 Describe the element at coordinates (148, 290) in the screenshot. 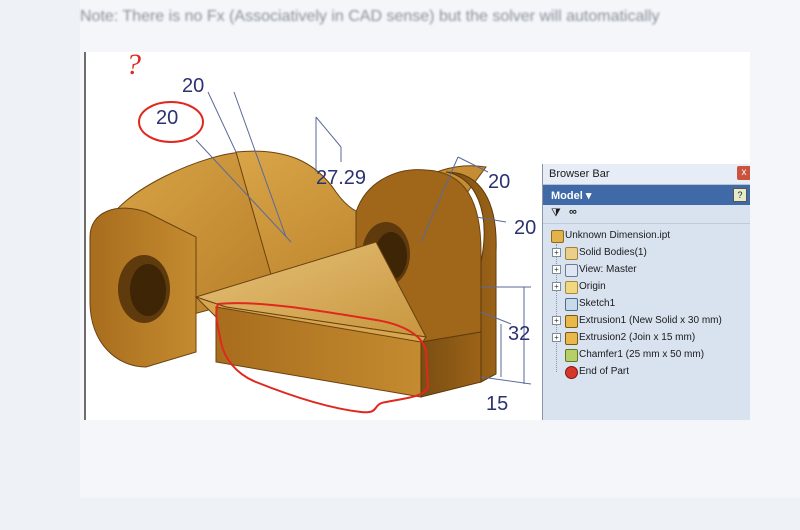

I see `left-hole-depth` at that location.